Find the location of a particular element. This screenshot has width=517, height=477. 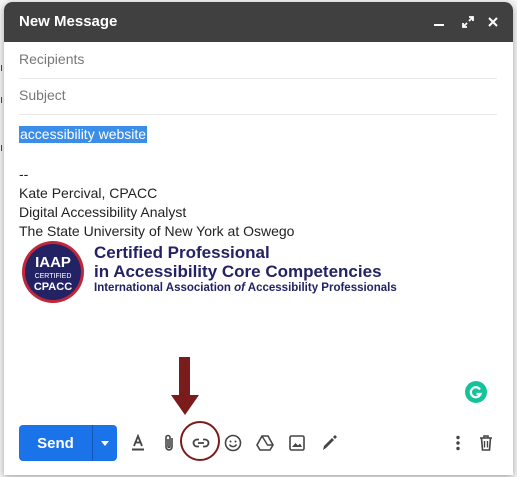

logo-text-iaap: IAAP is located at coordinates (53, 262).